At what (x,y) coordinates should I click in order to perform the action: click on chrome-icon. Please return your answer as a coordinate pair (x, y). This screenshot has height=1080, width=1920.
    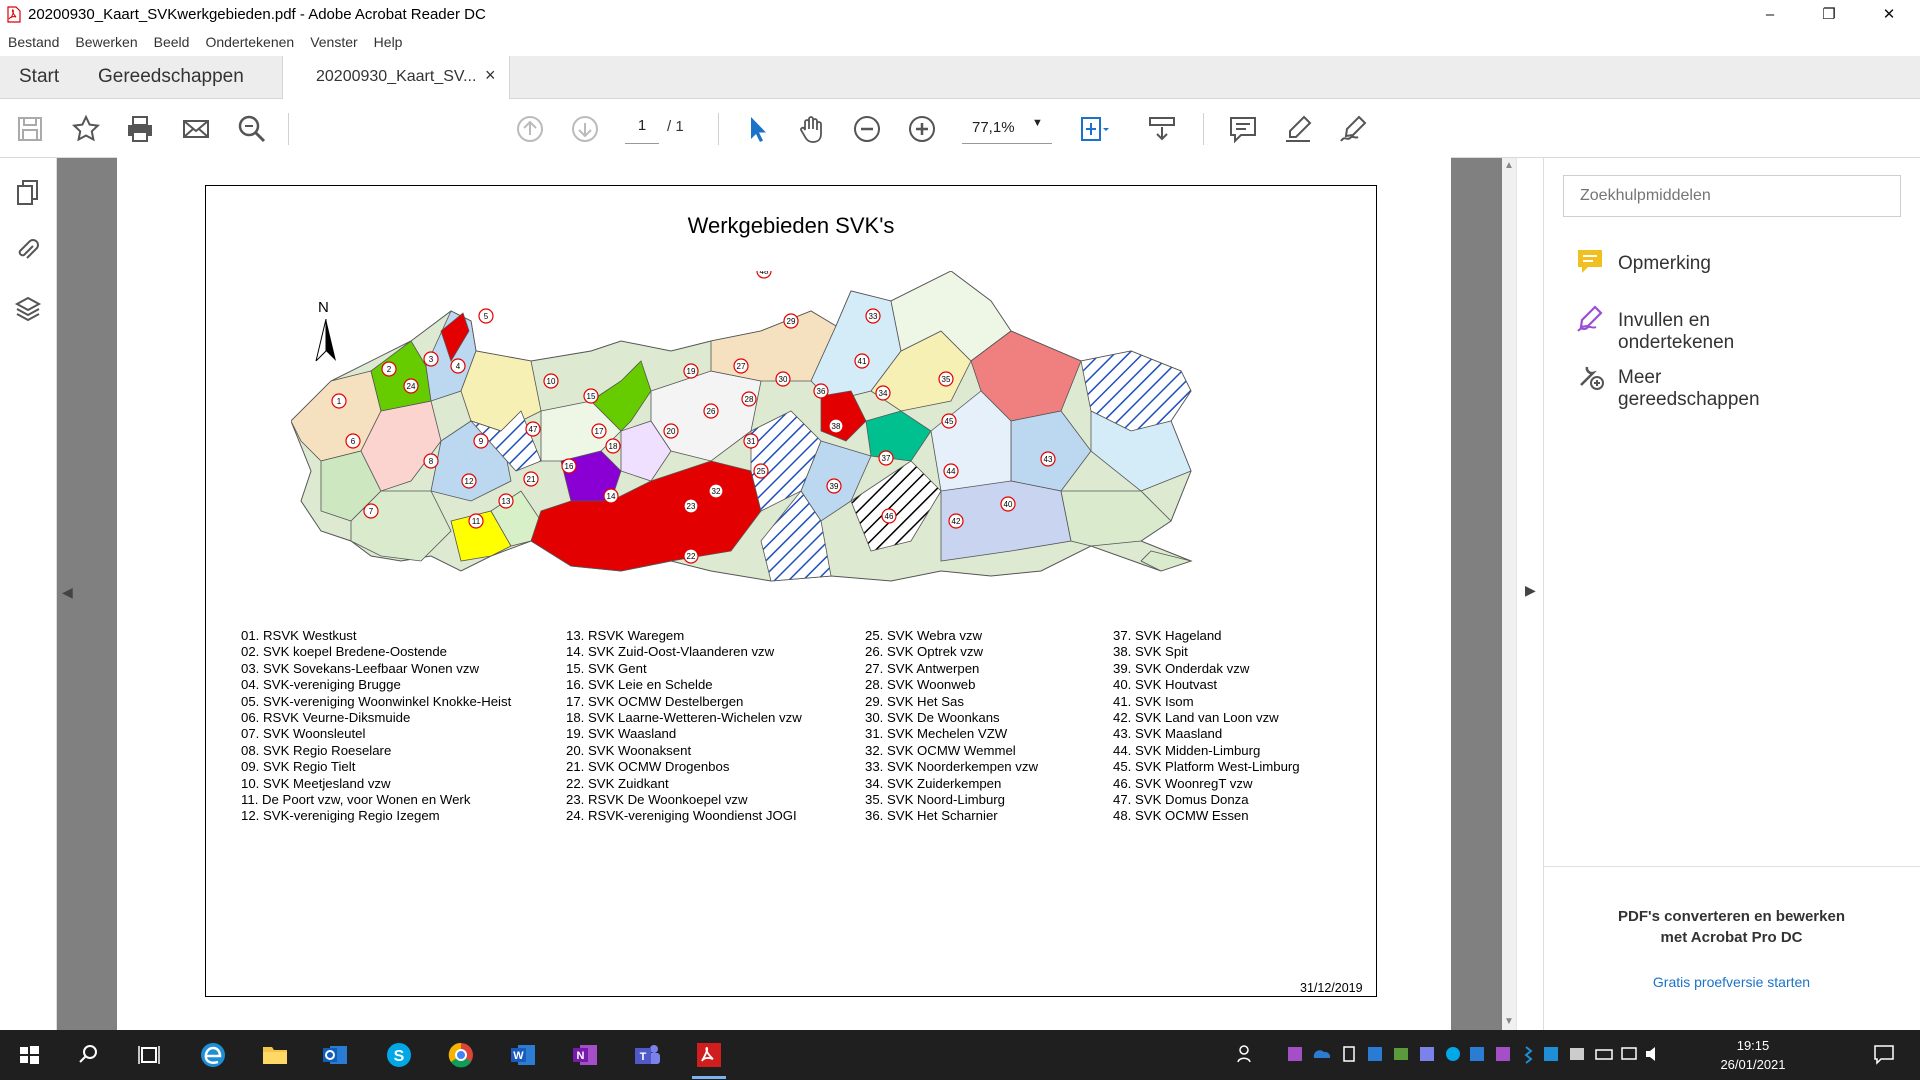
    Looking at the image, I should click on (461, 1055).